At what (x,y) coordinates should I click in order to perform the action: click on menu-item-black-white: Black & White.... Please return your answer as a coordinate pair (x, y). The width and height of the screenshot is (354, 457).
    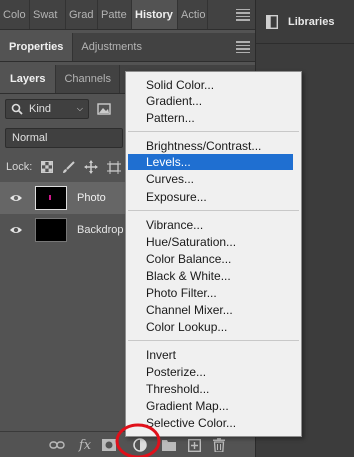
    Looking at the image, I should click on (213, 276).